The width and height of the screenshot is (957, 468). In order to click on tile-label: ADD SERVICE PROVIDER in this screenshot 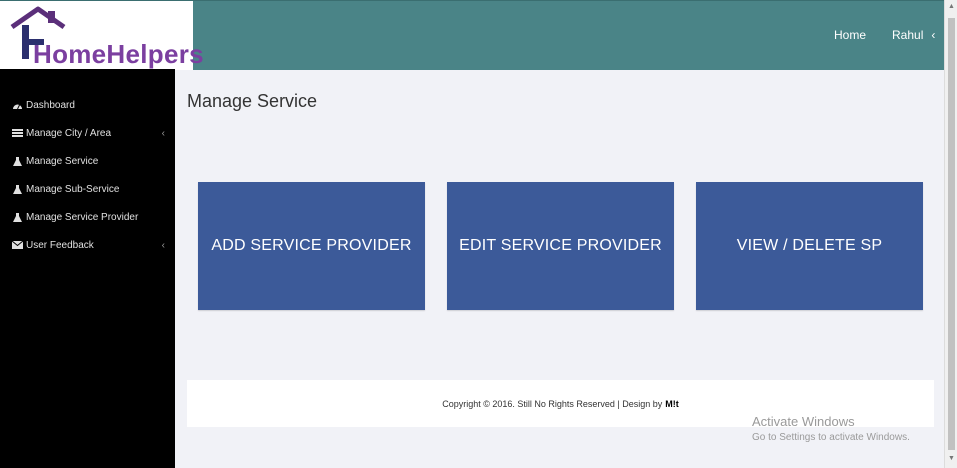, I will do `click(311, 245)`.